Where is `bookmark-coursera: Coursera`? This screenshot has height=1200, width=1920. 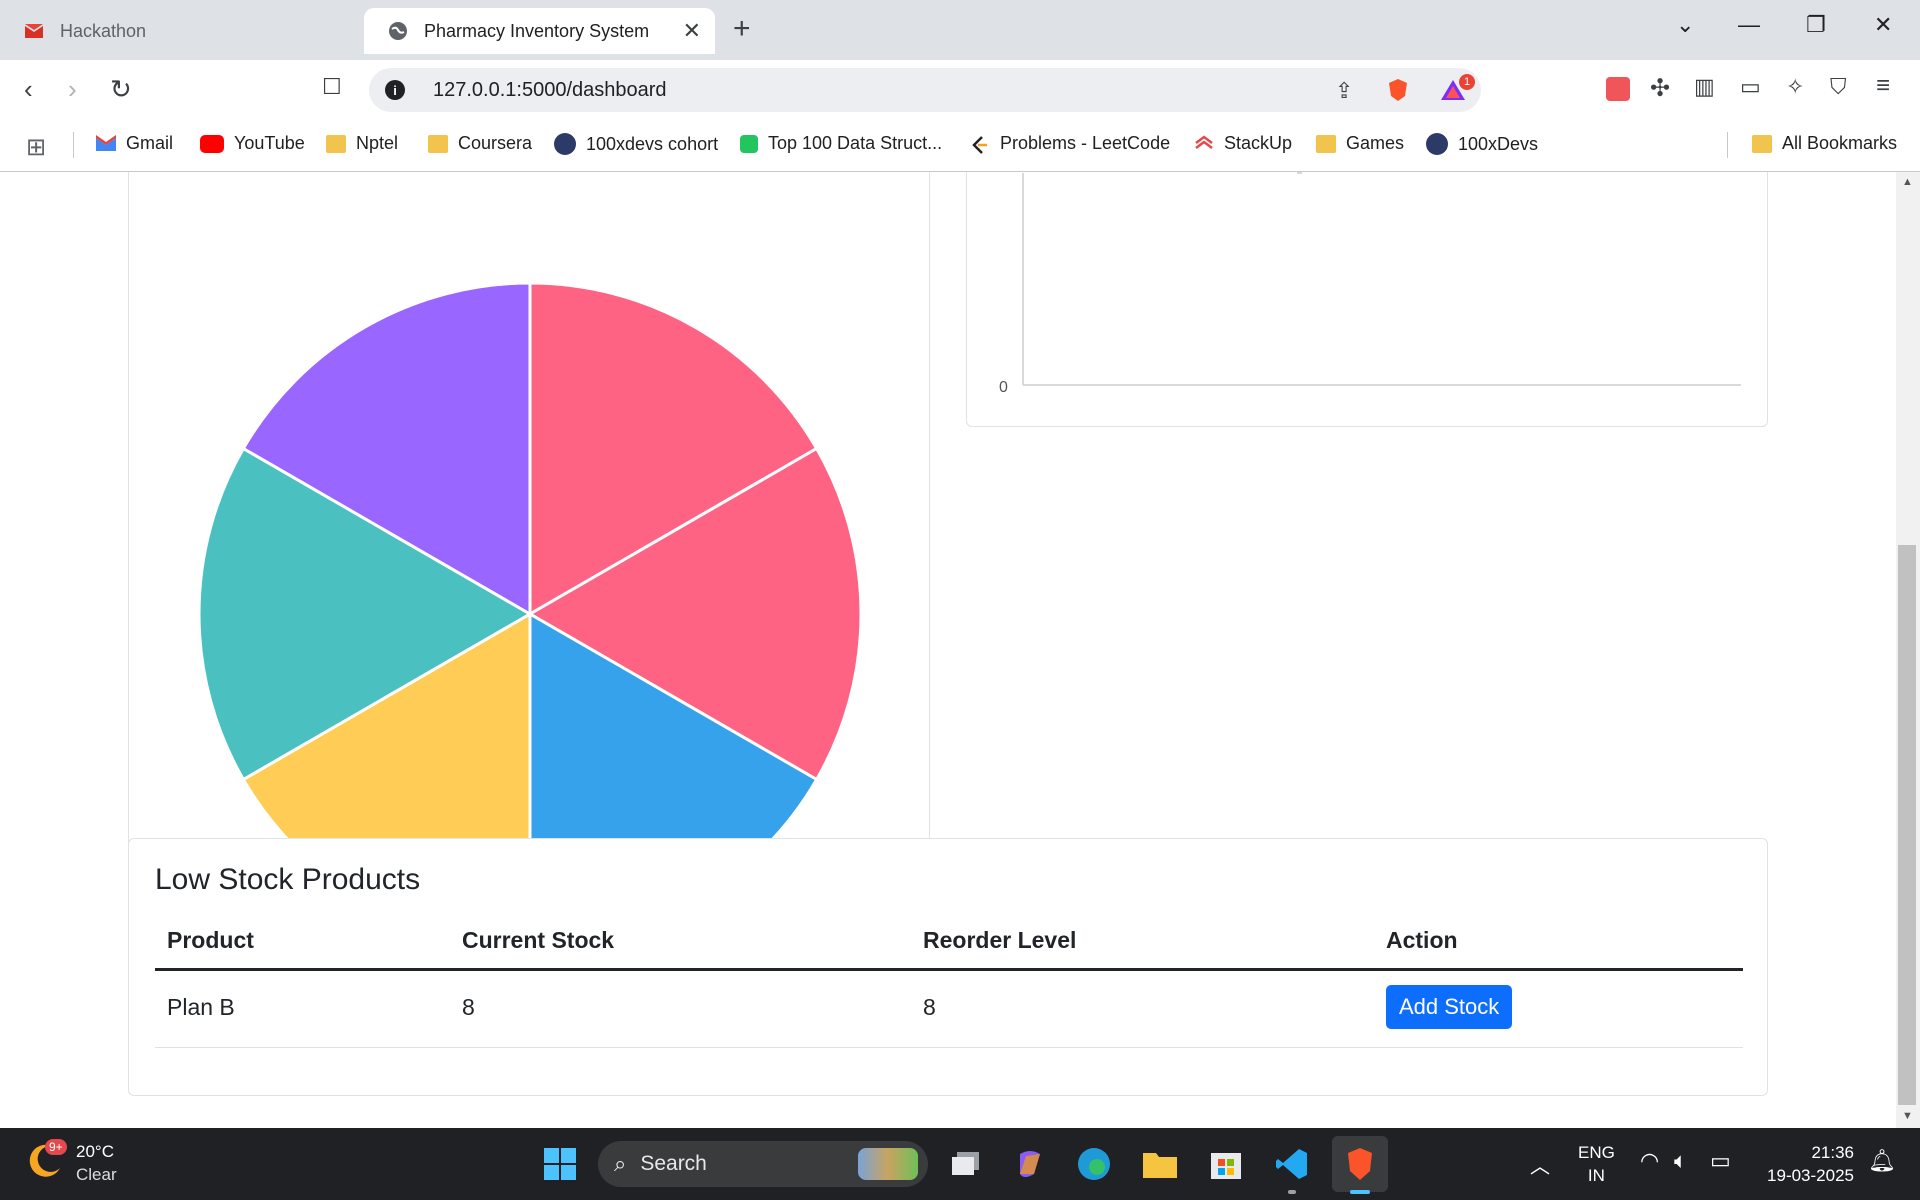 bookmark-coursera: Coursera is located at coordinates (480, 143).